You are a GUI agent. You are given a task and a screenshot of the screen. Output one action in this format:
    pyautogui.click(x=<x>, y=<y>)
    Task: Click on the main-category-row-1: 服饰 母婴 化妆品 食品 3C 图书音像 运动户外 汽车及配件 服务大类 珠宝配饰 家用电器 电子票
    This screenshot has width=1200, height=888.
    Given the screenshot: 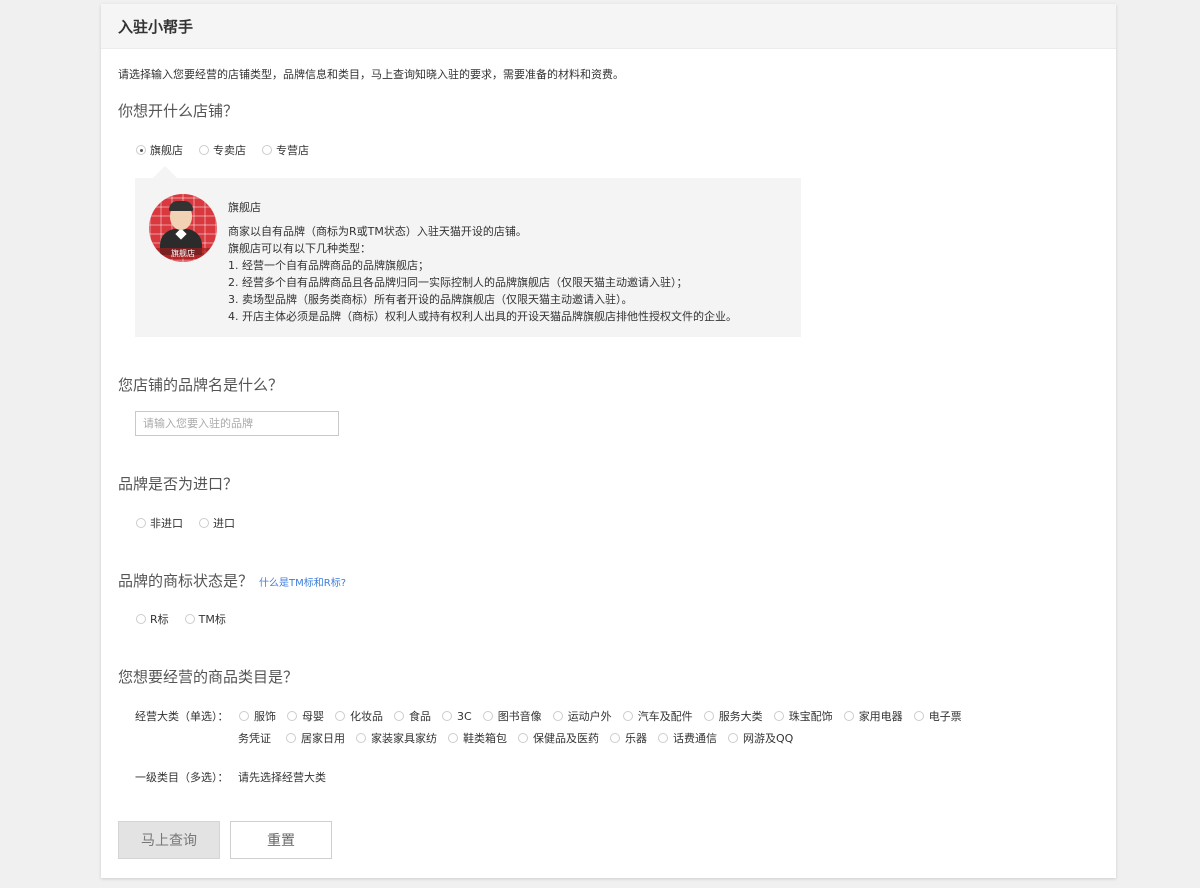 What is the action you would take?
    pyautogui.click(x=606, y=716)
    